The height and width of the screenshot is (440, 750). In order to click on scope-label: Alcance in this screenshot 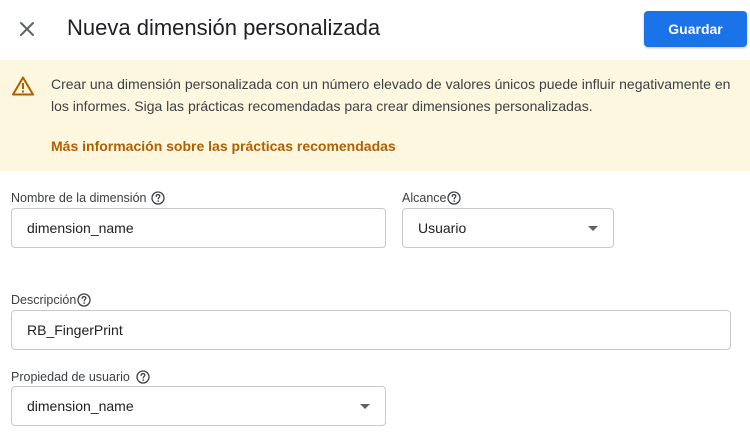, I will do `click(432, 198)`.